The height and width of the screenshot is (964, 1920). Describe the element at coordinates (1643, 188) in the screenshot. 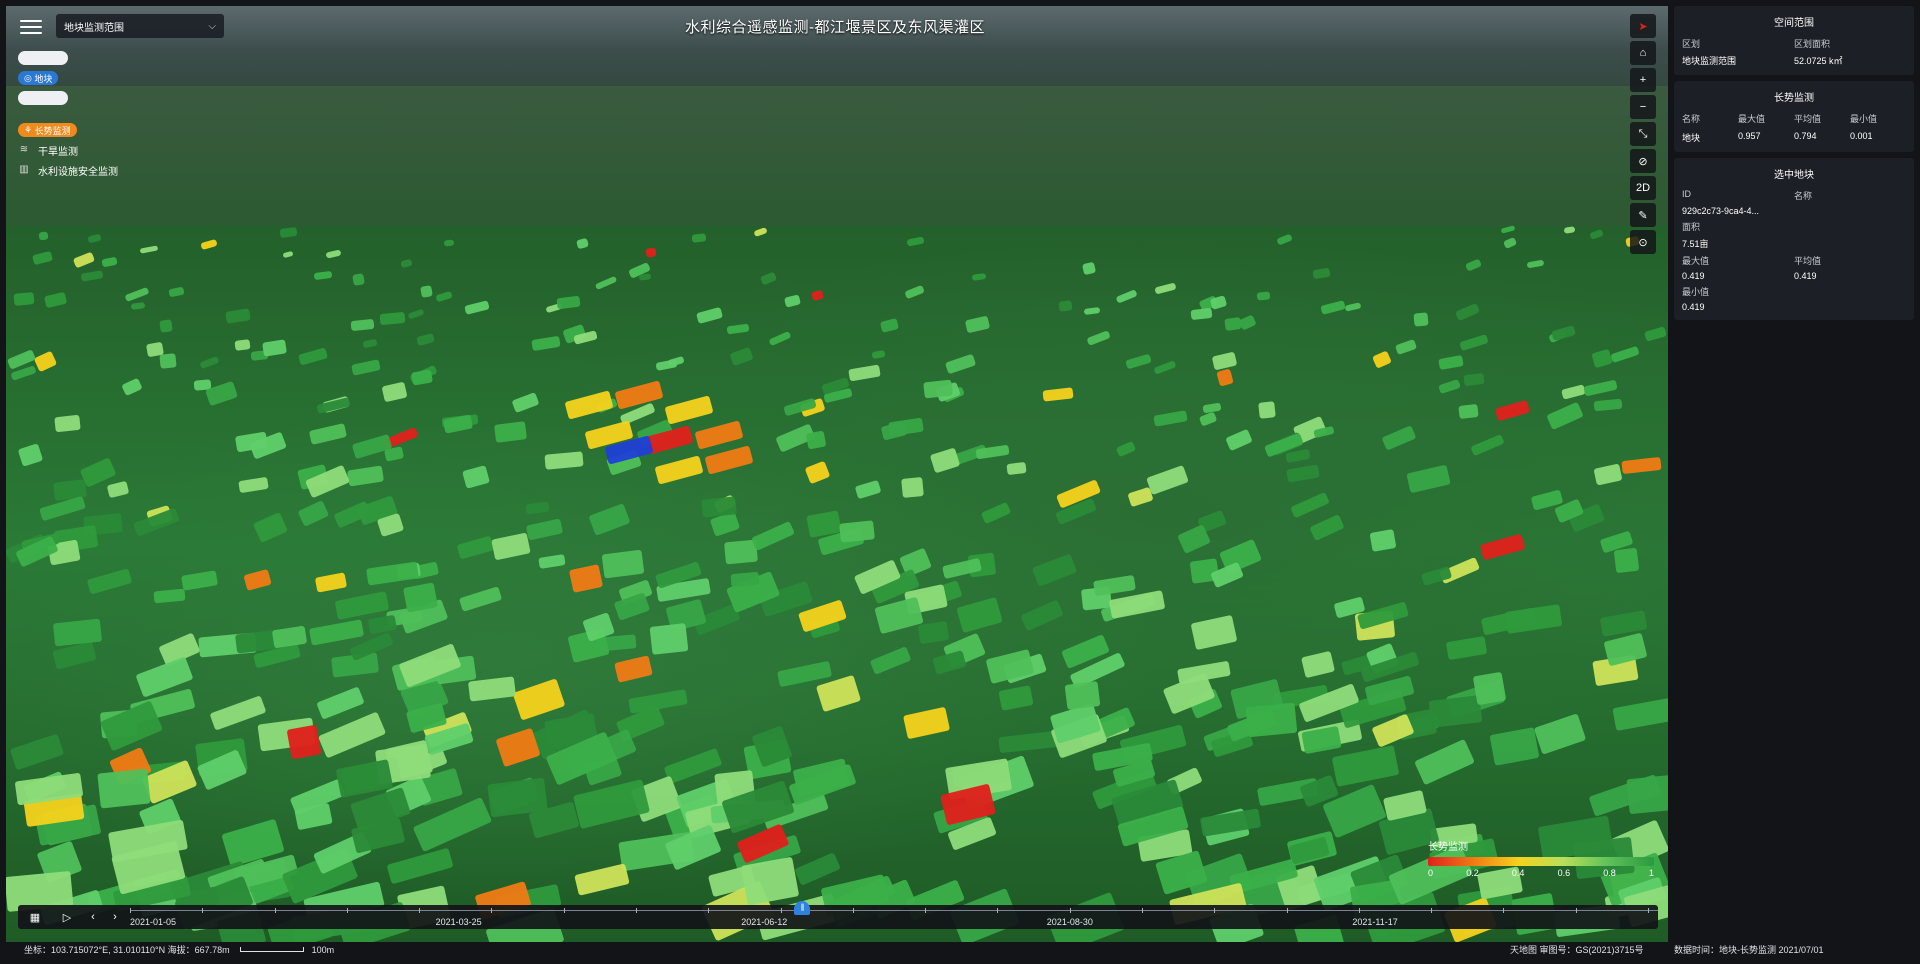

I see `mode-2d-button: 2D` at that location.